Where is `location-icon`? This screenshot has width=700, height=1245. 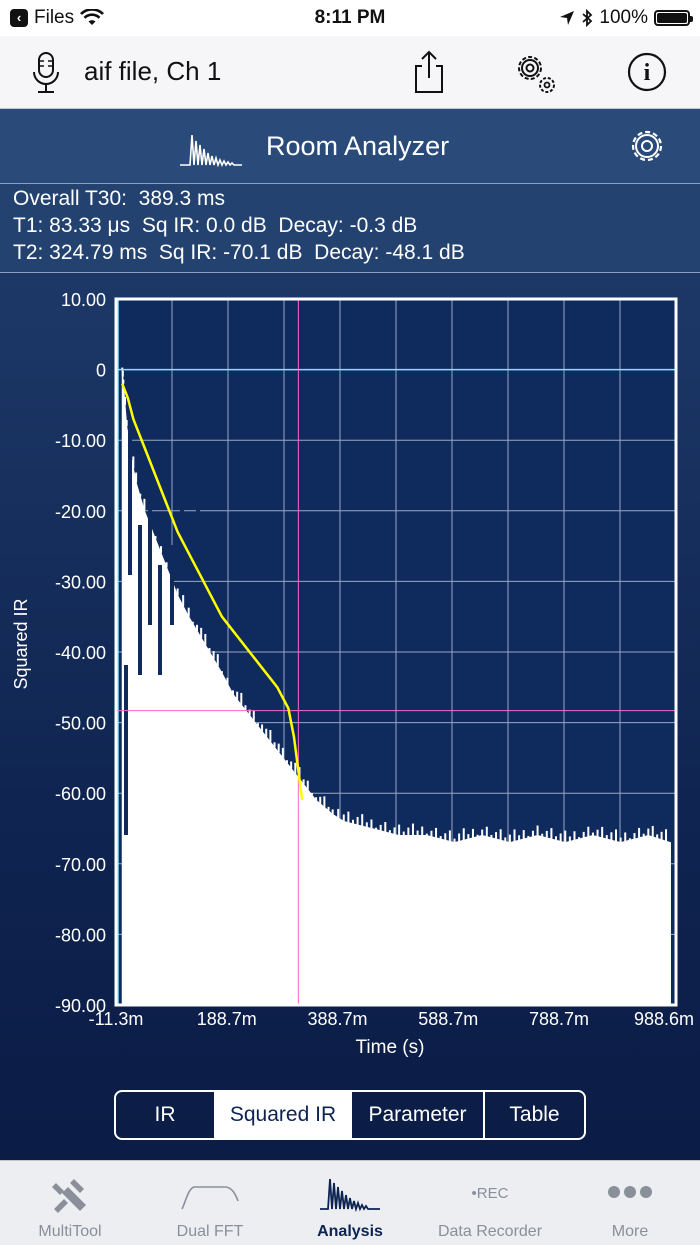
location-icon is located at coordinates (567, 18).